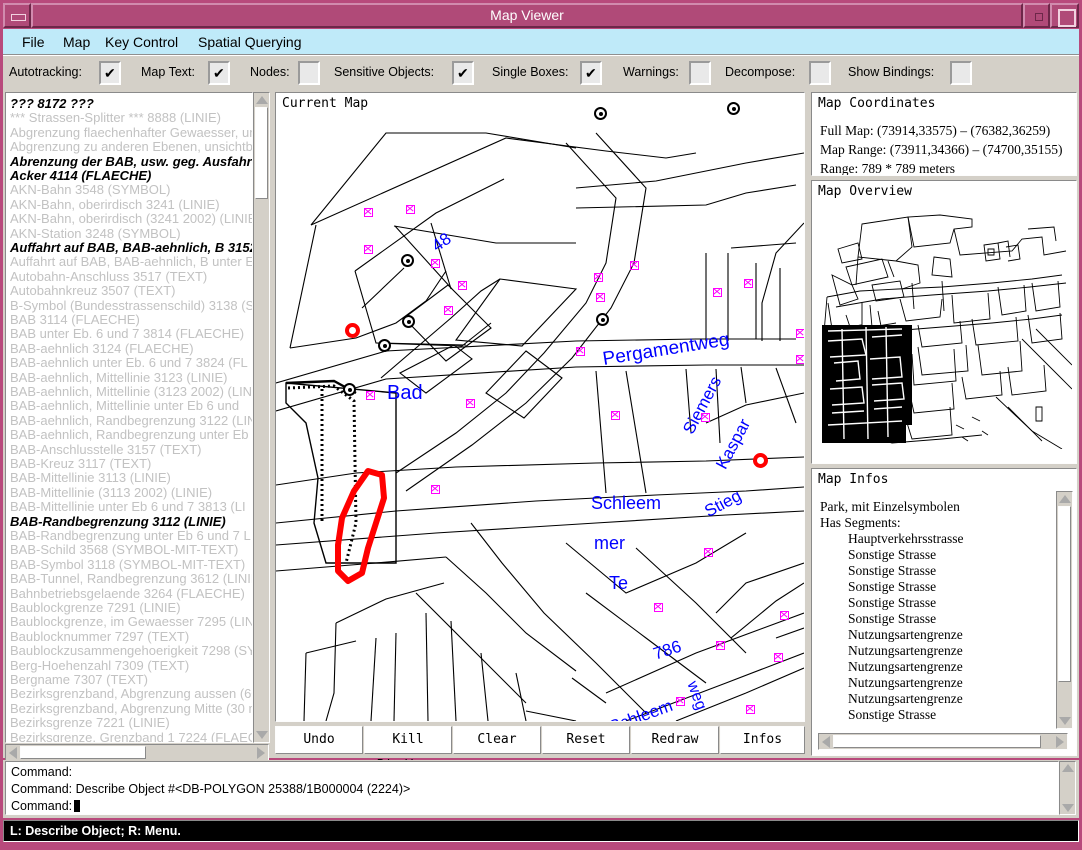  What do you see at coordinates (1064, 15) in the screenshot?
I see `maximize-button` at bounding box center [1064, 15].